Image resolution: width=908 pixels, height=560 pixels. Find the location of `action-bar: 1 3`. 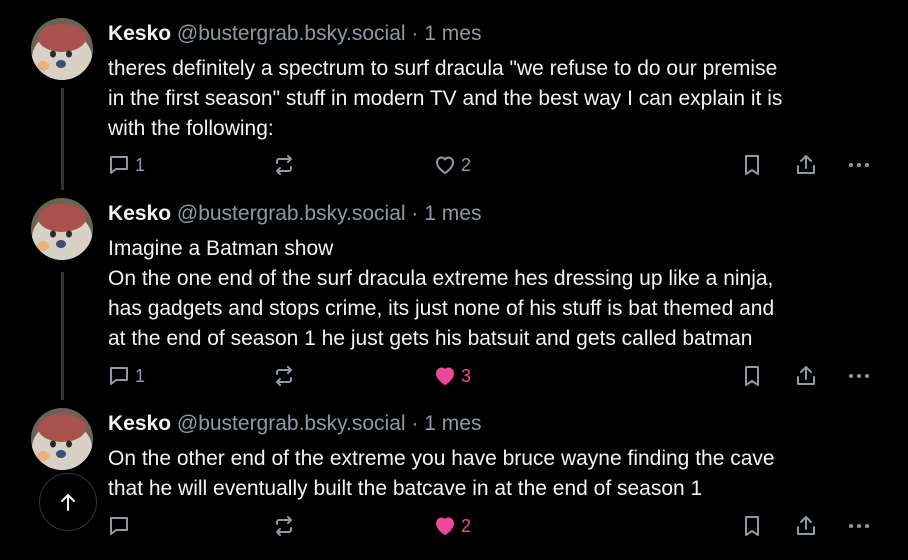

action-bar: 1 3 is located at coordinates (454, 376).